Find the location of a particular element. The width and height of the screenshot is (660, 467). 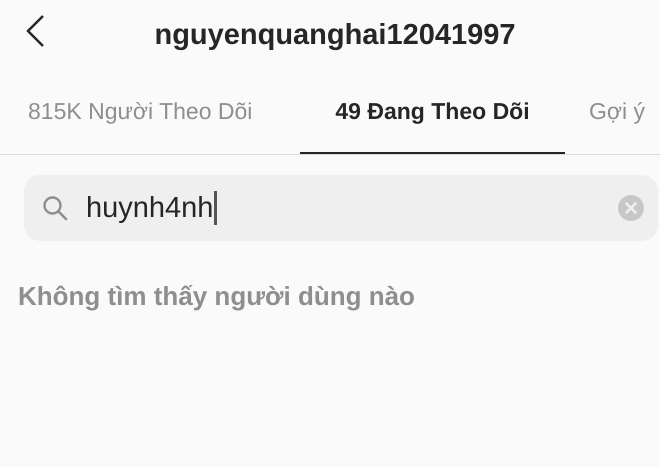

back-button is located at coordinates (35, 31).